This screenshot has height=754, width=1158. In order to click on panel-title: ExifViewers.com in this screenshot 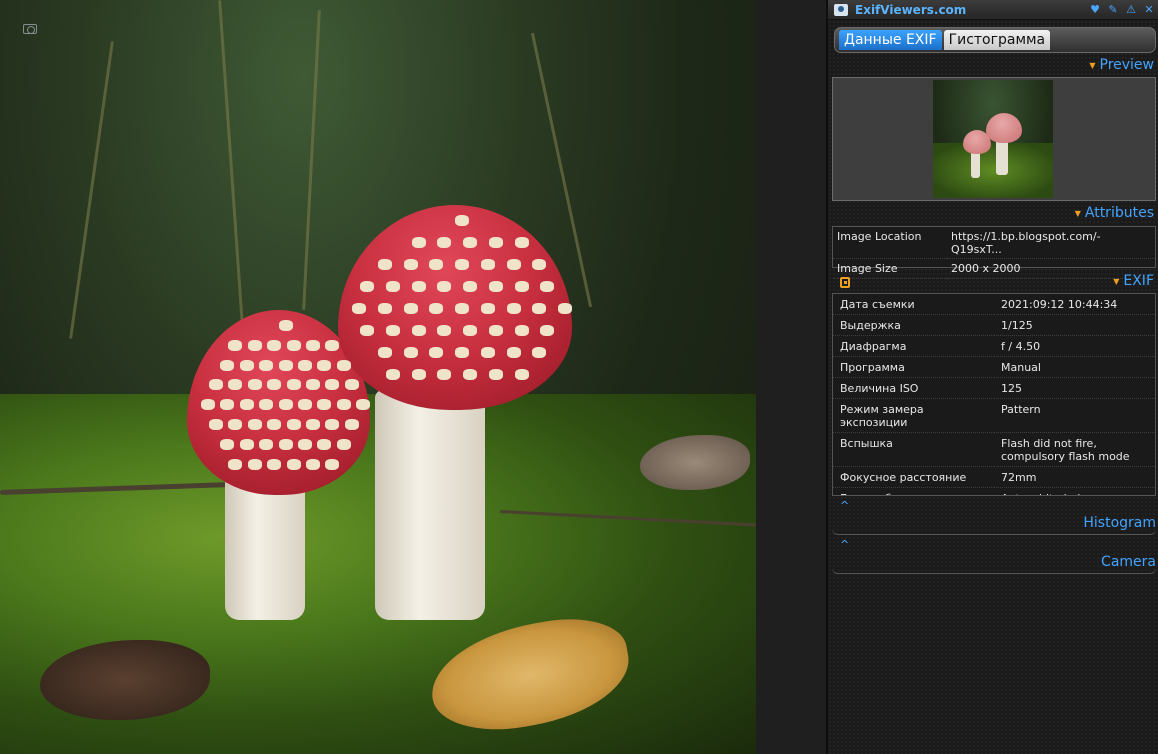, I will do `click(970, 10)`.